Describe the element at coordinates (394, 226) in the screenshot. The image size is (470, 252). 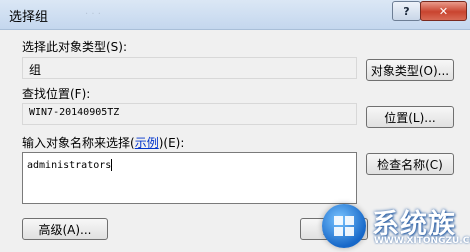
I see `watermark-logo: 系统族 WWW.XITONGZU.COM` at that location.